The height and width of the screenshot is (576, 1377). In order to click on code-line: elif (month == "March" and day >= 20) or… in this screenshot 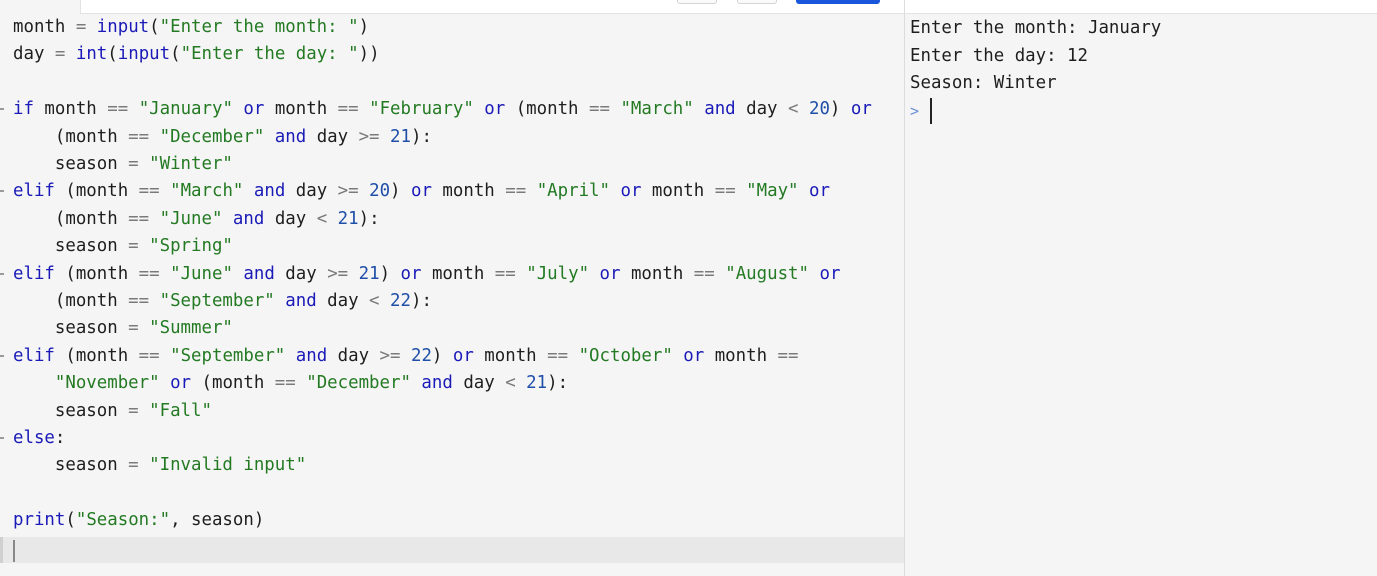, I will do `click(421, 191)`.